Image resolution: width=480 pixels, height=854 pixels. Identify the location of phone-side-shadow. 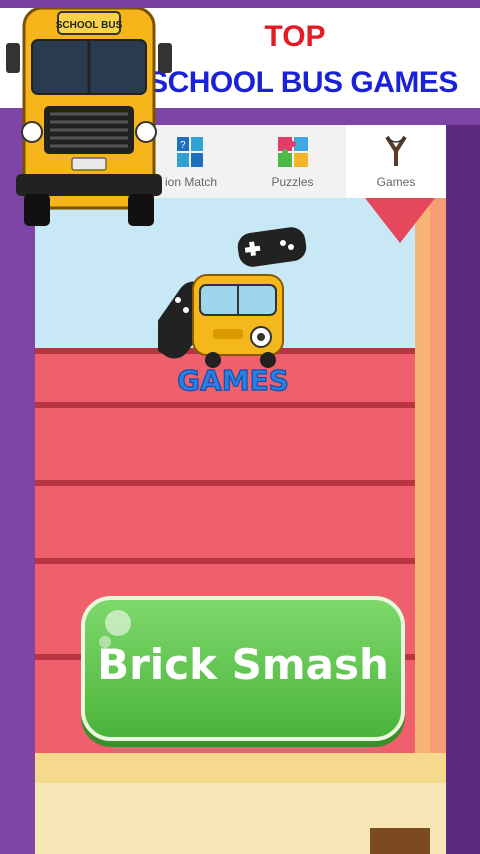
(462, 489).